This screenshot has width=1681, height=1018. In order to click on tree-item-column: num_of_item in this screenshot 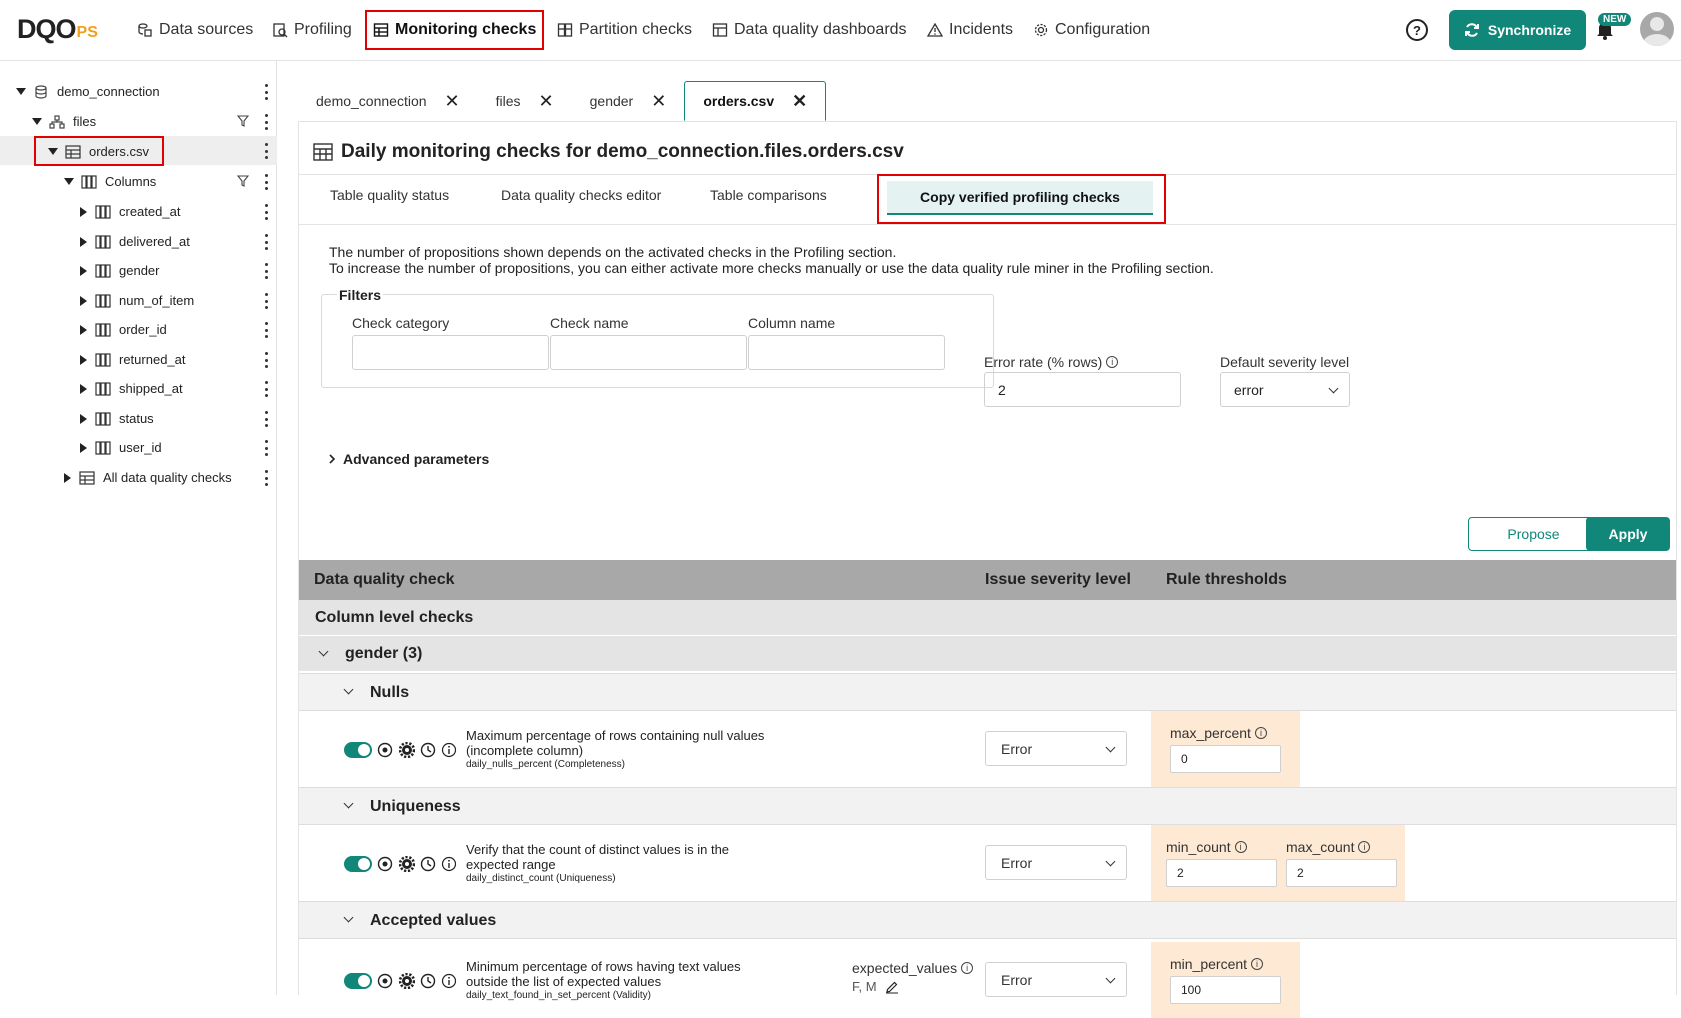, I will do `click(137, 300)`.